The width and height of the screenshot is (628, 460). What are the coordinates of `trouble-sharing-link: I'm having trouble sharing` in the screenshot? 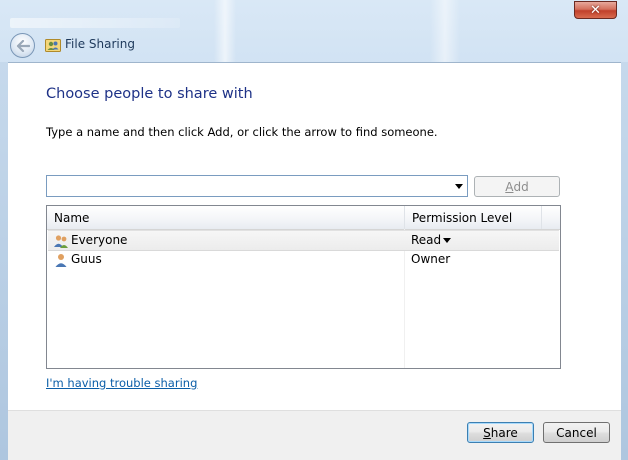 It's located at (121, 383).